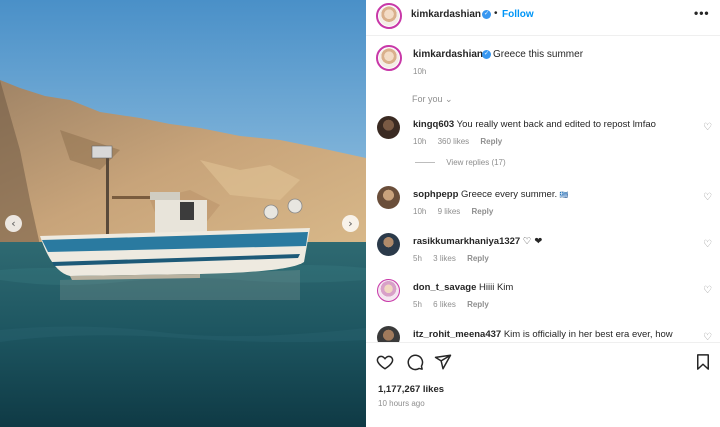  What do you see at coordinates (454, 141) in the screenshot?
I see `comment-likes: 360 likes` at bounding box center [454, 141].